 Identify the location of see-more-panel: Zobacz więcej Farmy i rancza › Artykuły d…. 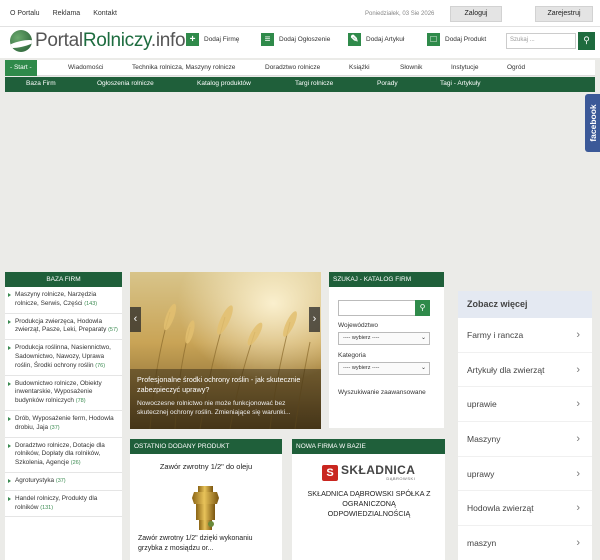
(525, 425).